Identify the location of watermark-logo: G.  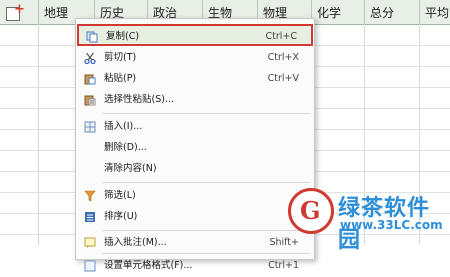
(311, 211).